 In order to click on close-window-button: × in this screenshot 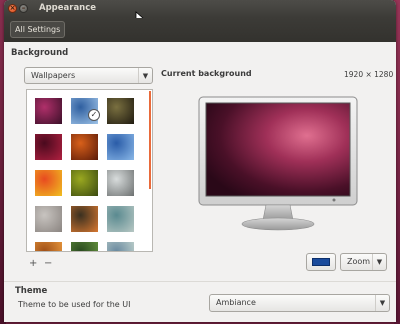, I will do `click(12, 8)`.